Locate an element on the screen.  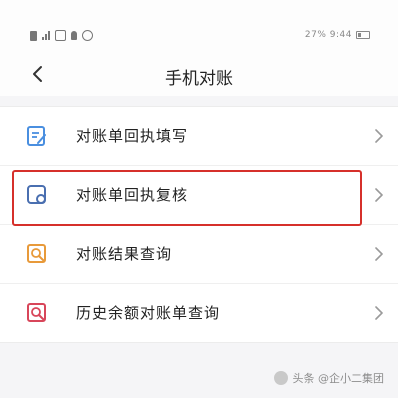
watermark-text: 头条 @企小二集团 is located at coordinates (338, 378).